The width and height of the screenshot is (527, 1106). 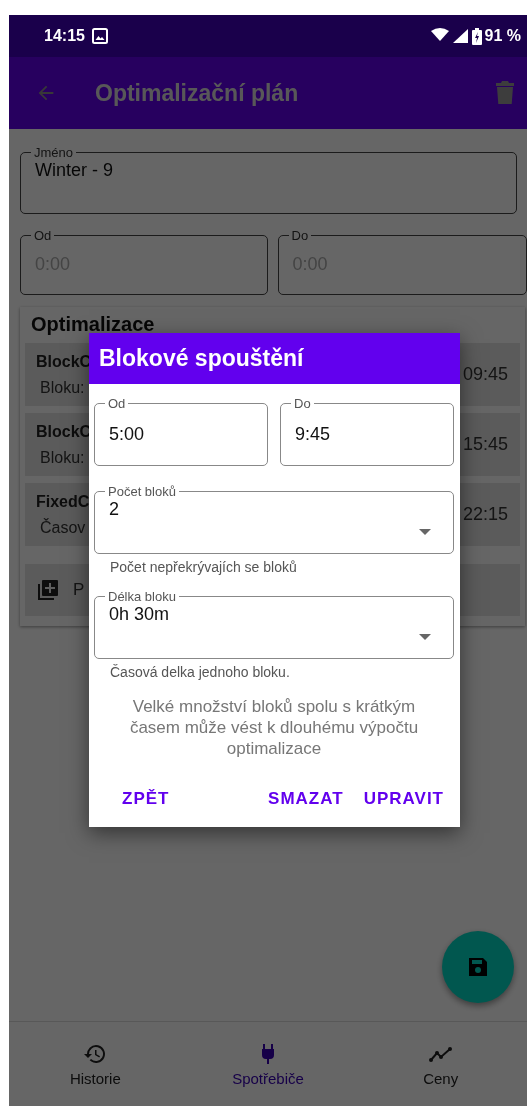 What do you see at coordinates (63, 501) in the screenshot?
I see `item-name: FixedC` at bounding box center [63, 501].